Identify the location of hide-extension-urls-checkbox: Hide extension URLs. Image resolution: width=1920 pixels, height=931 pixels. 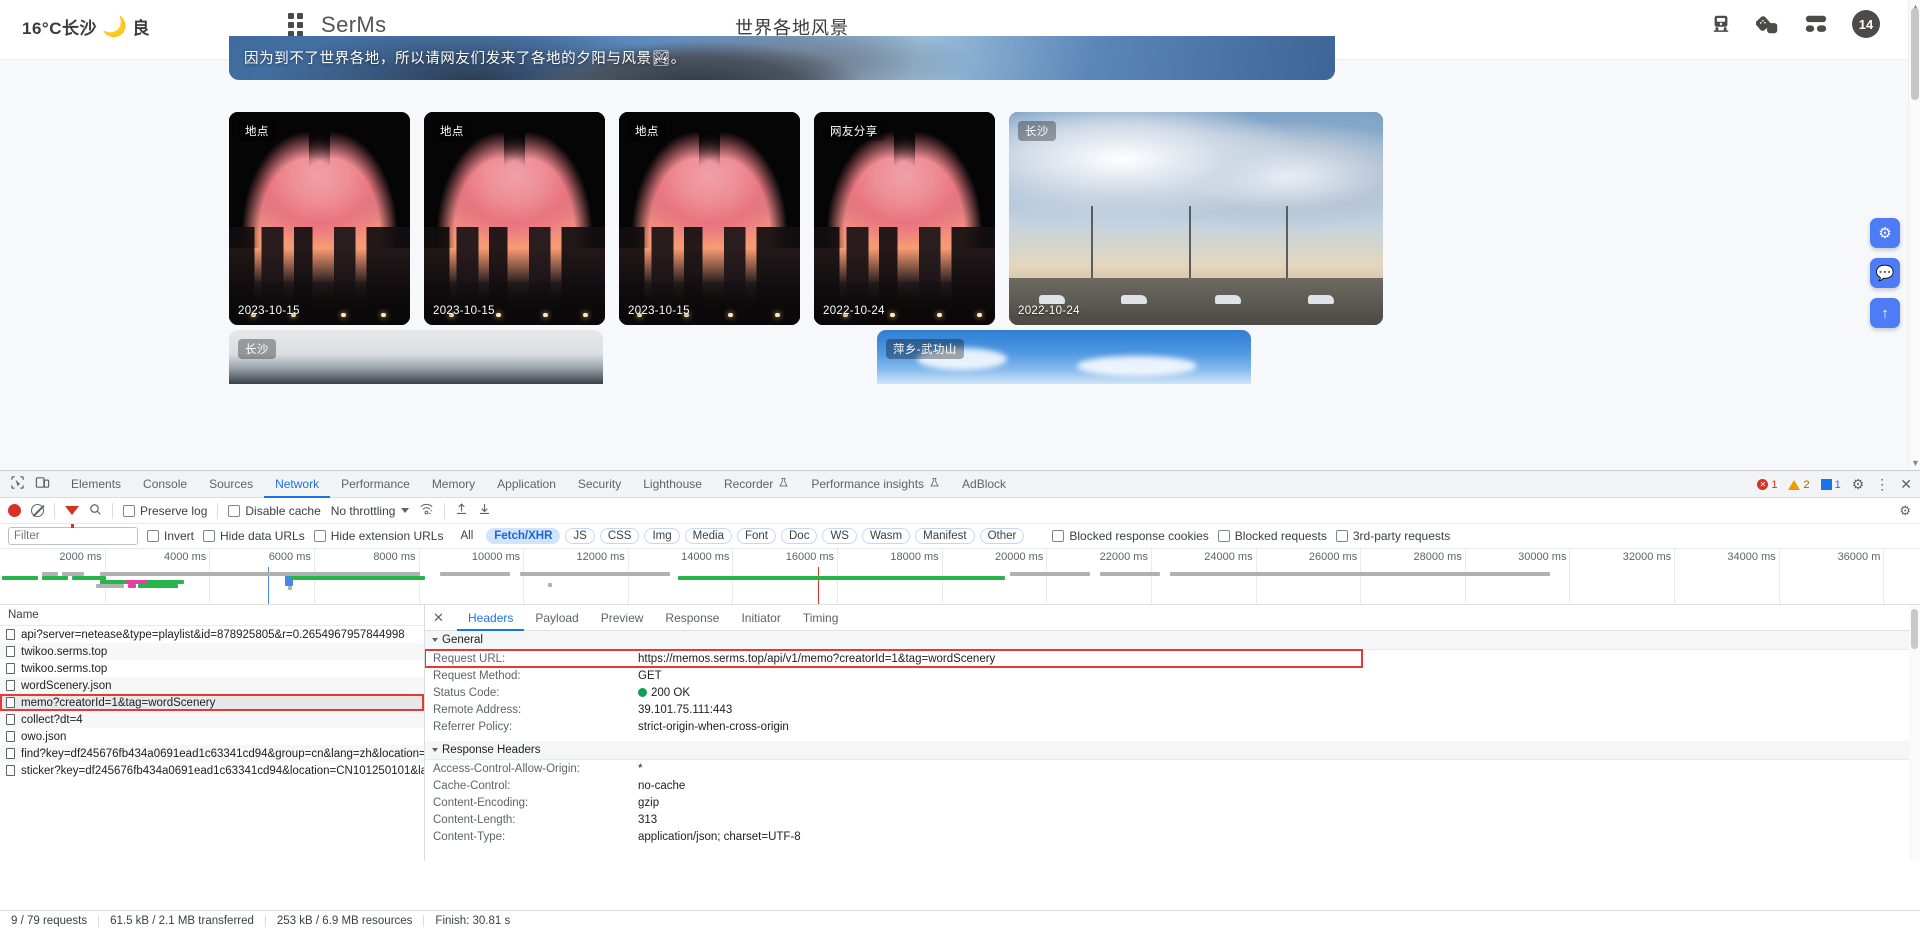
(378, 536).